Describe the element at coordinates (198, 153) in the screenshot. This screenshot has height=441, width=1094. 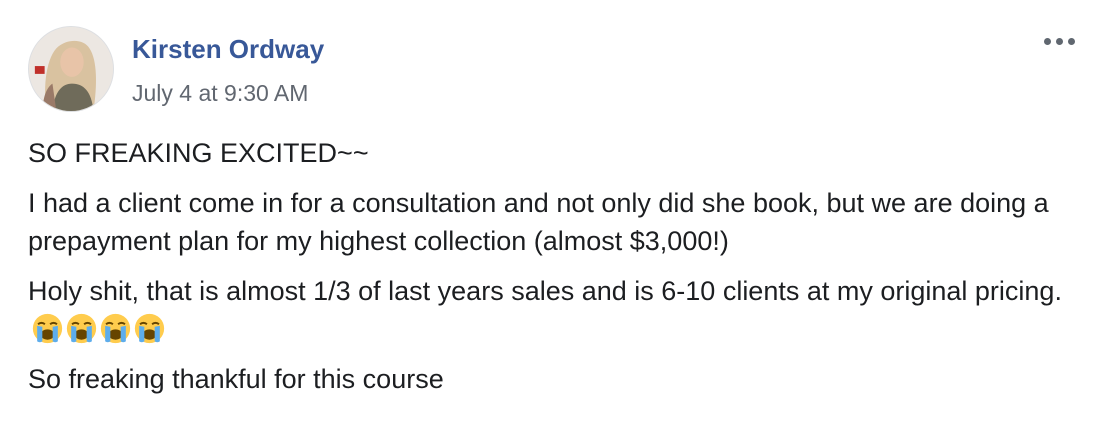
I see `post-paragraph-1: SO FREAKING EXCITED~~` at that location.